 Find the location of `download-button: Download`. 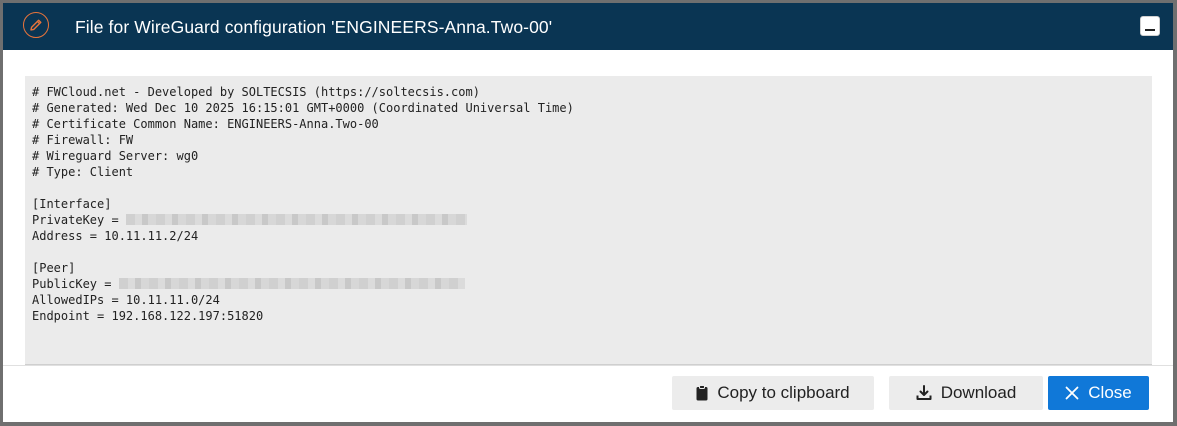

download-button: Download is located at coordinates (966, 393).